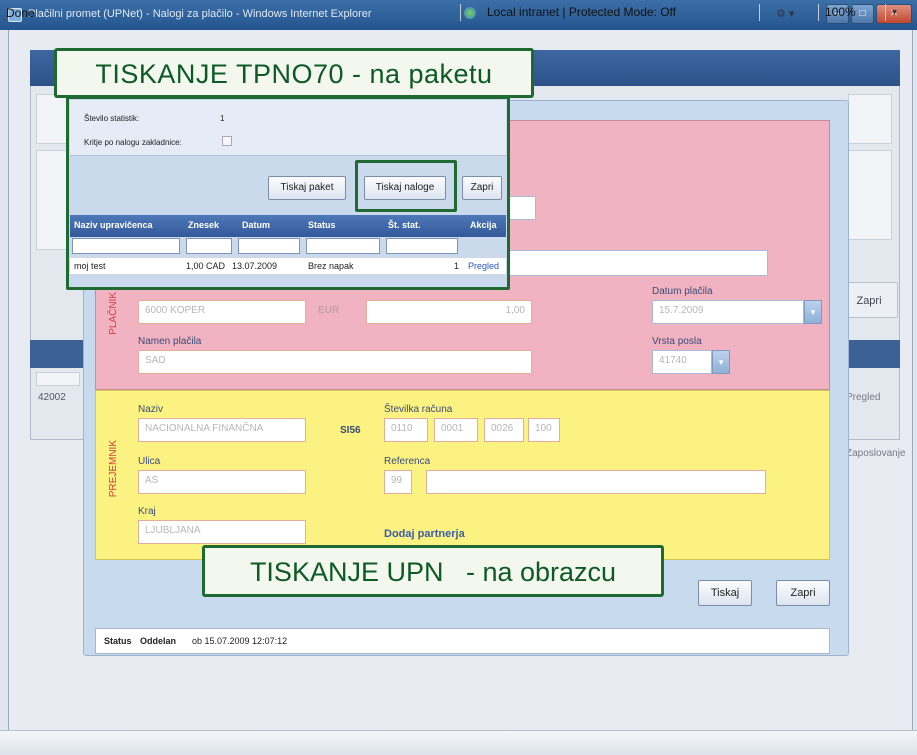 The width and height of the screenshot is (917, 755). What do you see at coordinates (863, 397) in the screenshot?
I see `background-row-action: Pregled` at bounding box center [863, 397].